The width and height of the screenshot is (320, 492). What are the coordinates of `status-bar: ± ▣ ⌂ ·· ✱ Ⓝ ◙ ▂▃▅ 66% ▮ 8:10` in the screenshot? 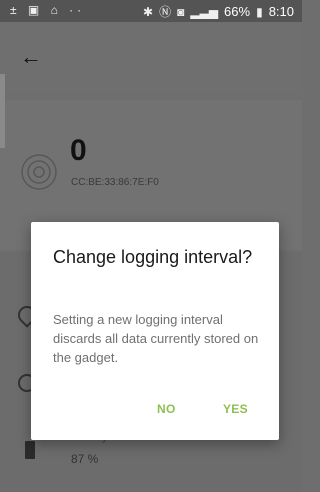 It's located at (151, 11).